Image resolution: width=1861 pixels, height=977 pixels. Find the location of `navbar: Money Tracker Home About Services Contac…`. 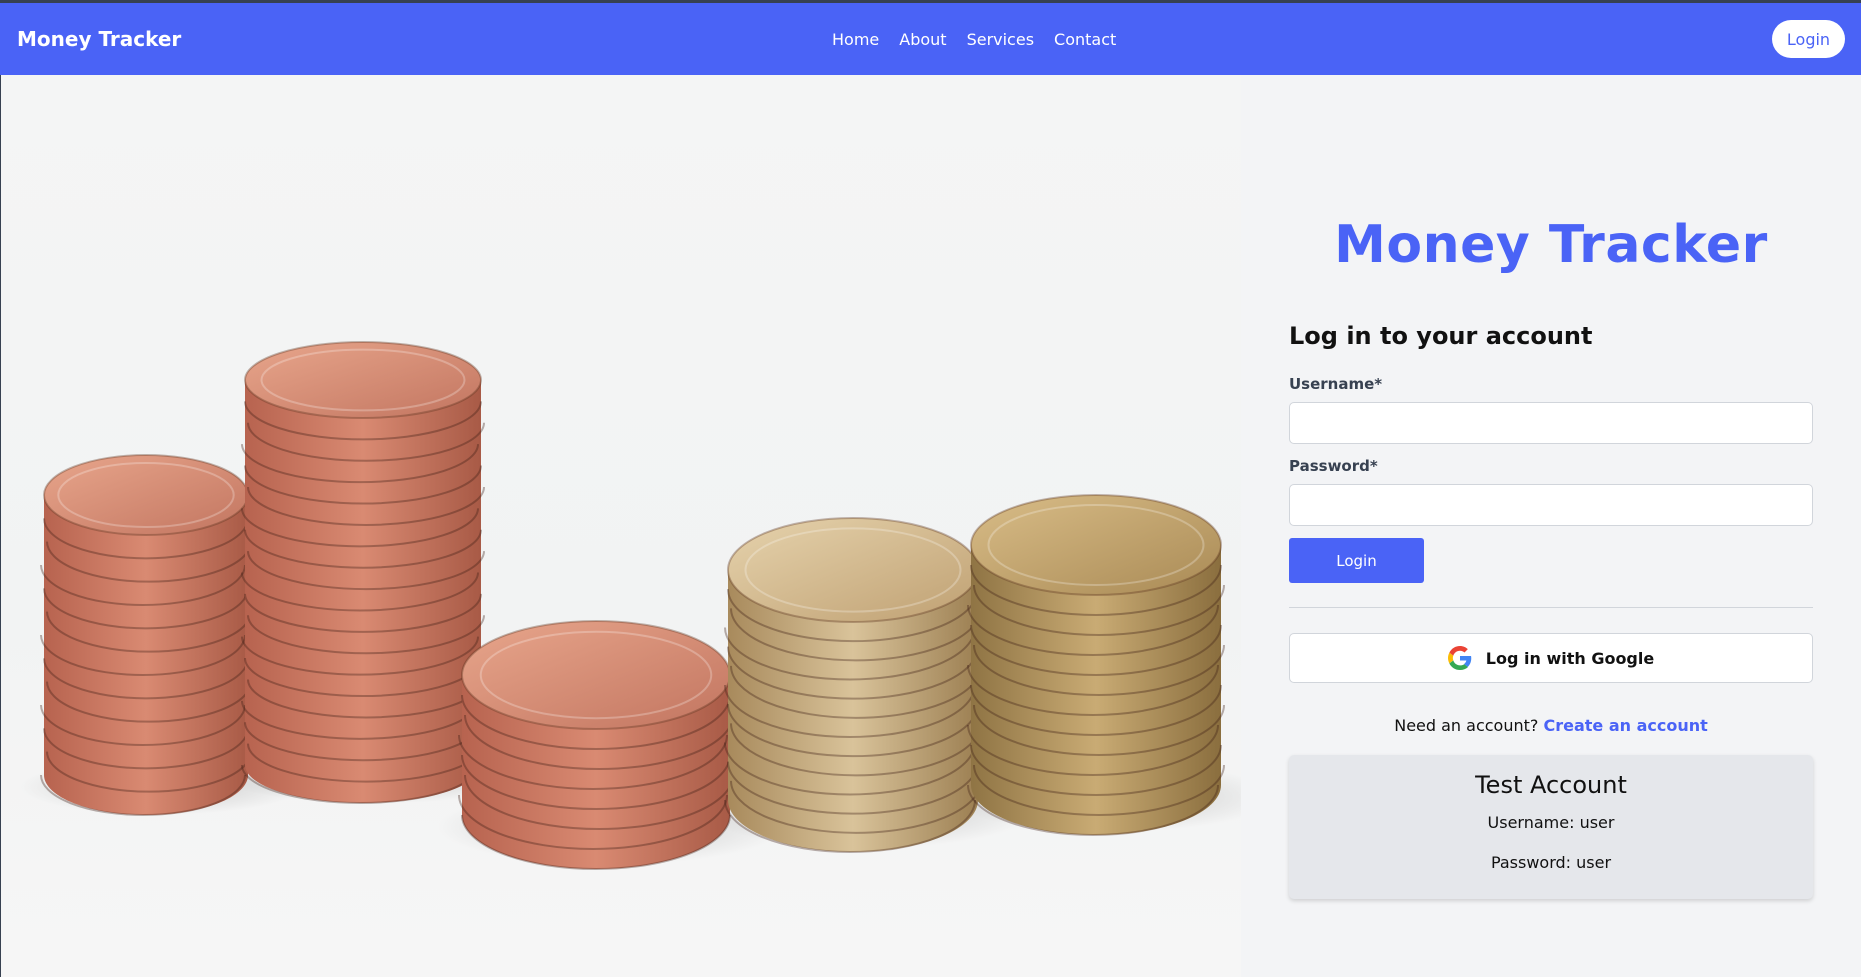

navbar: Money Tracker Home About Services Contac… is located at coordinates (930, 39).